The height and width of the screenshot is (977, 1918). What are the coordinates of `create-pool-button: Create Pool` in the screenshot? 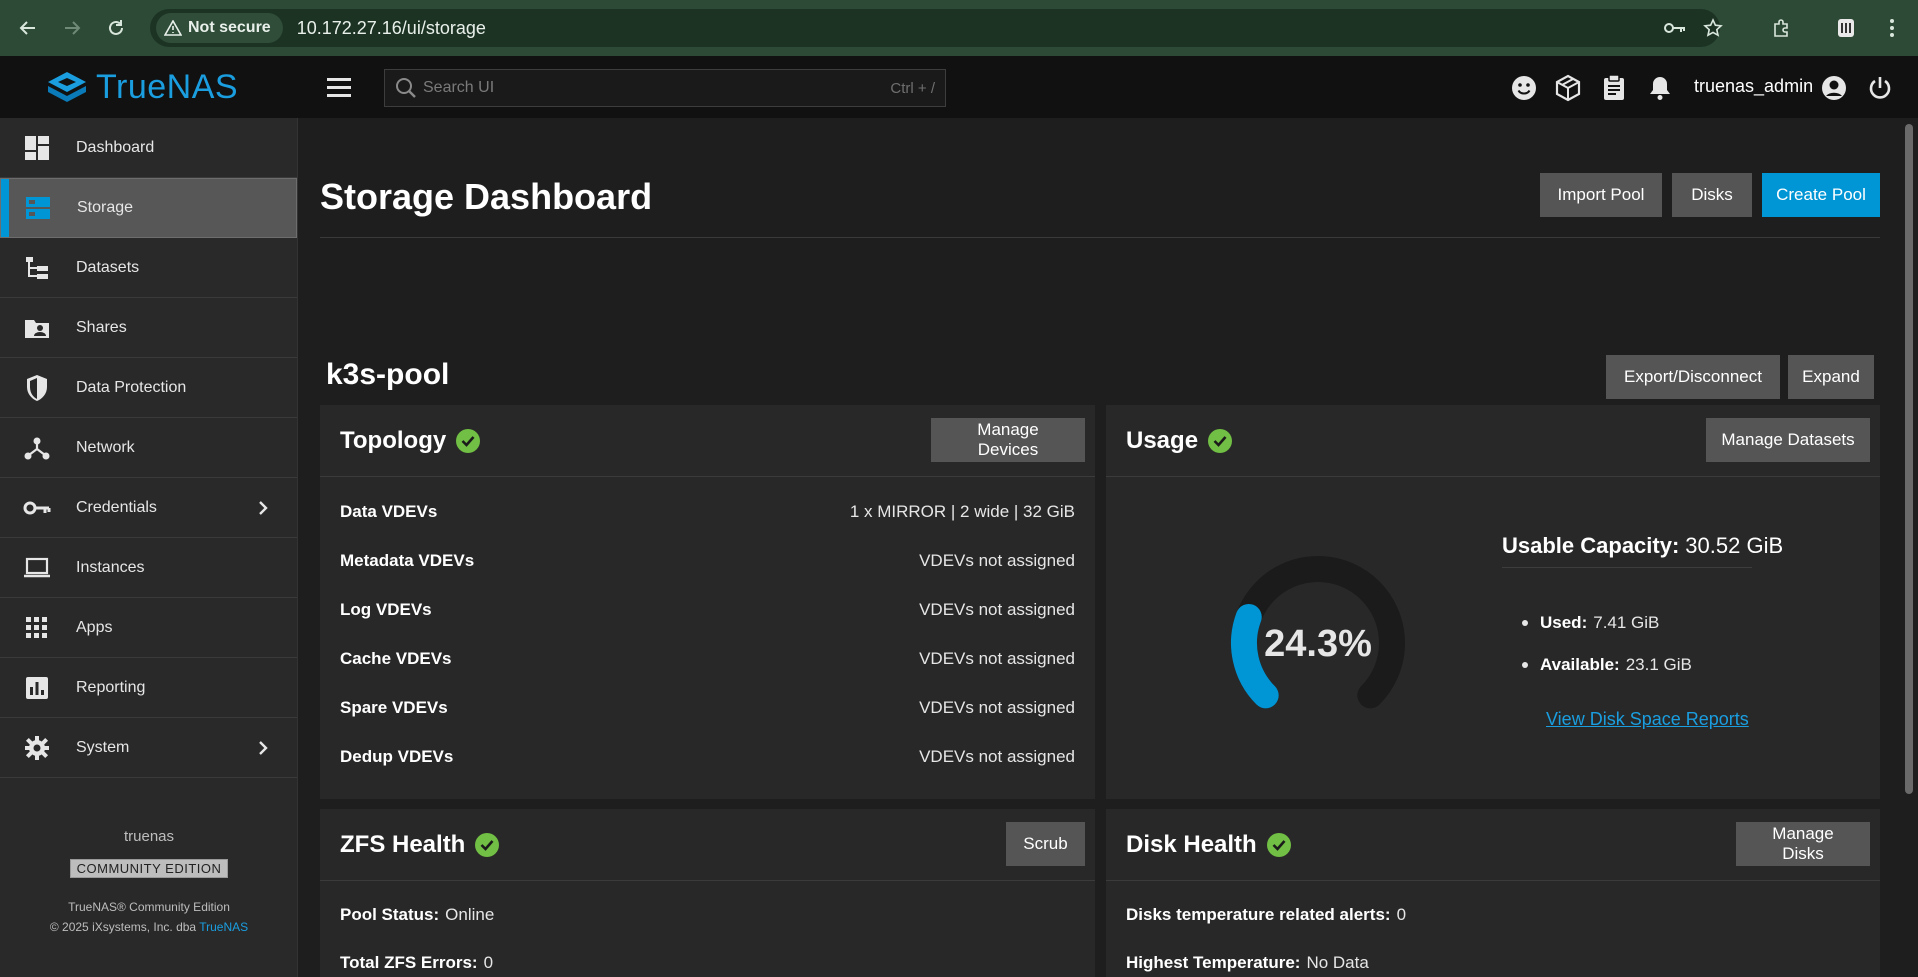 It's located at (1821, 195).